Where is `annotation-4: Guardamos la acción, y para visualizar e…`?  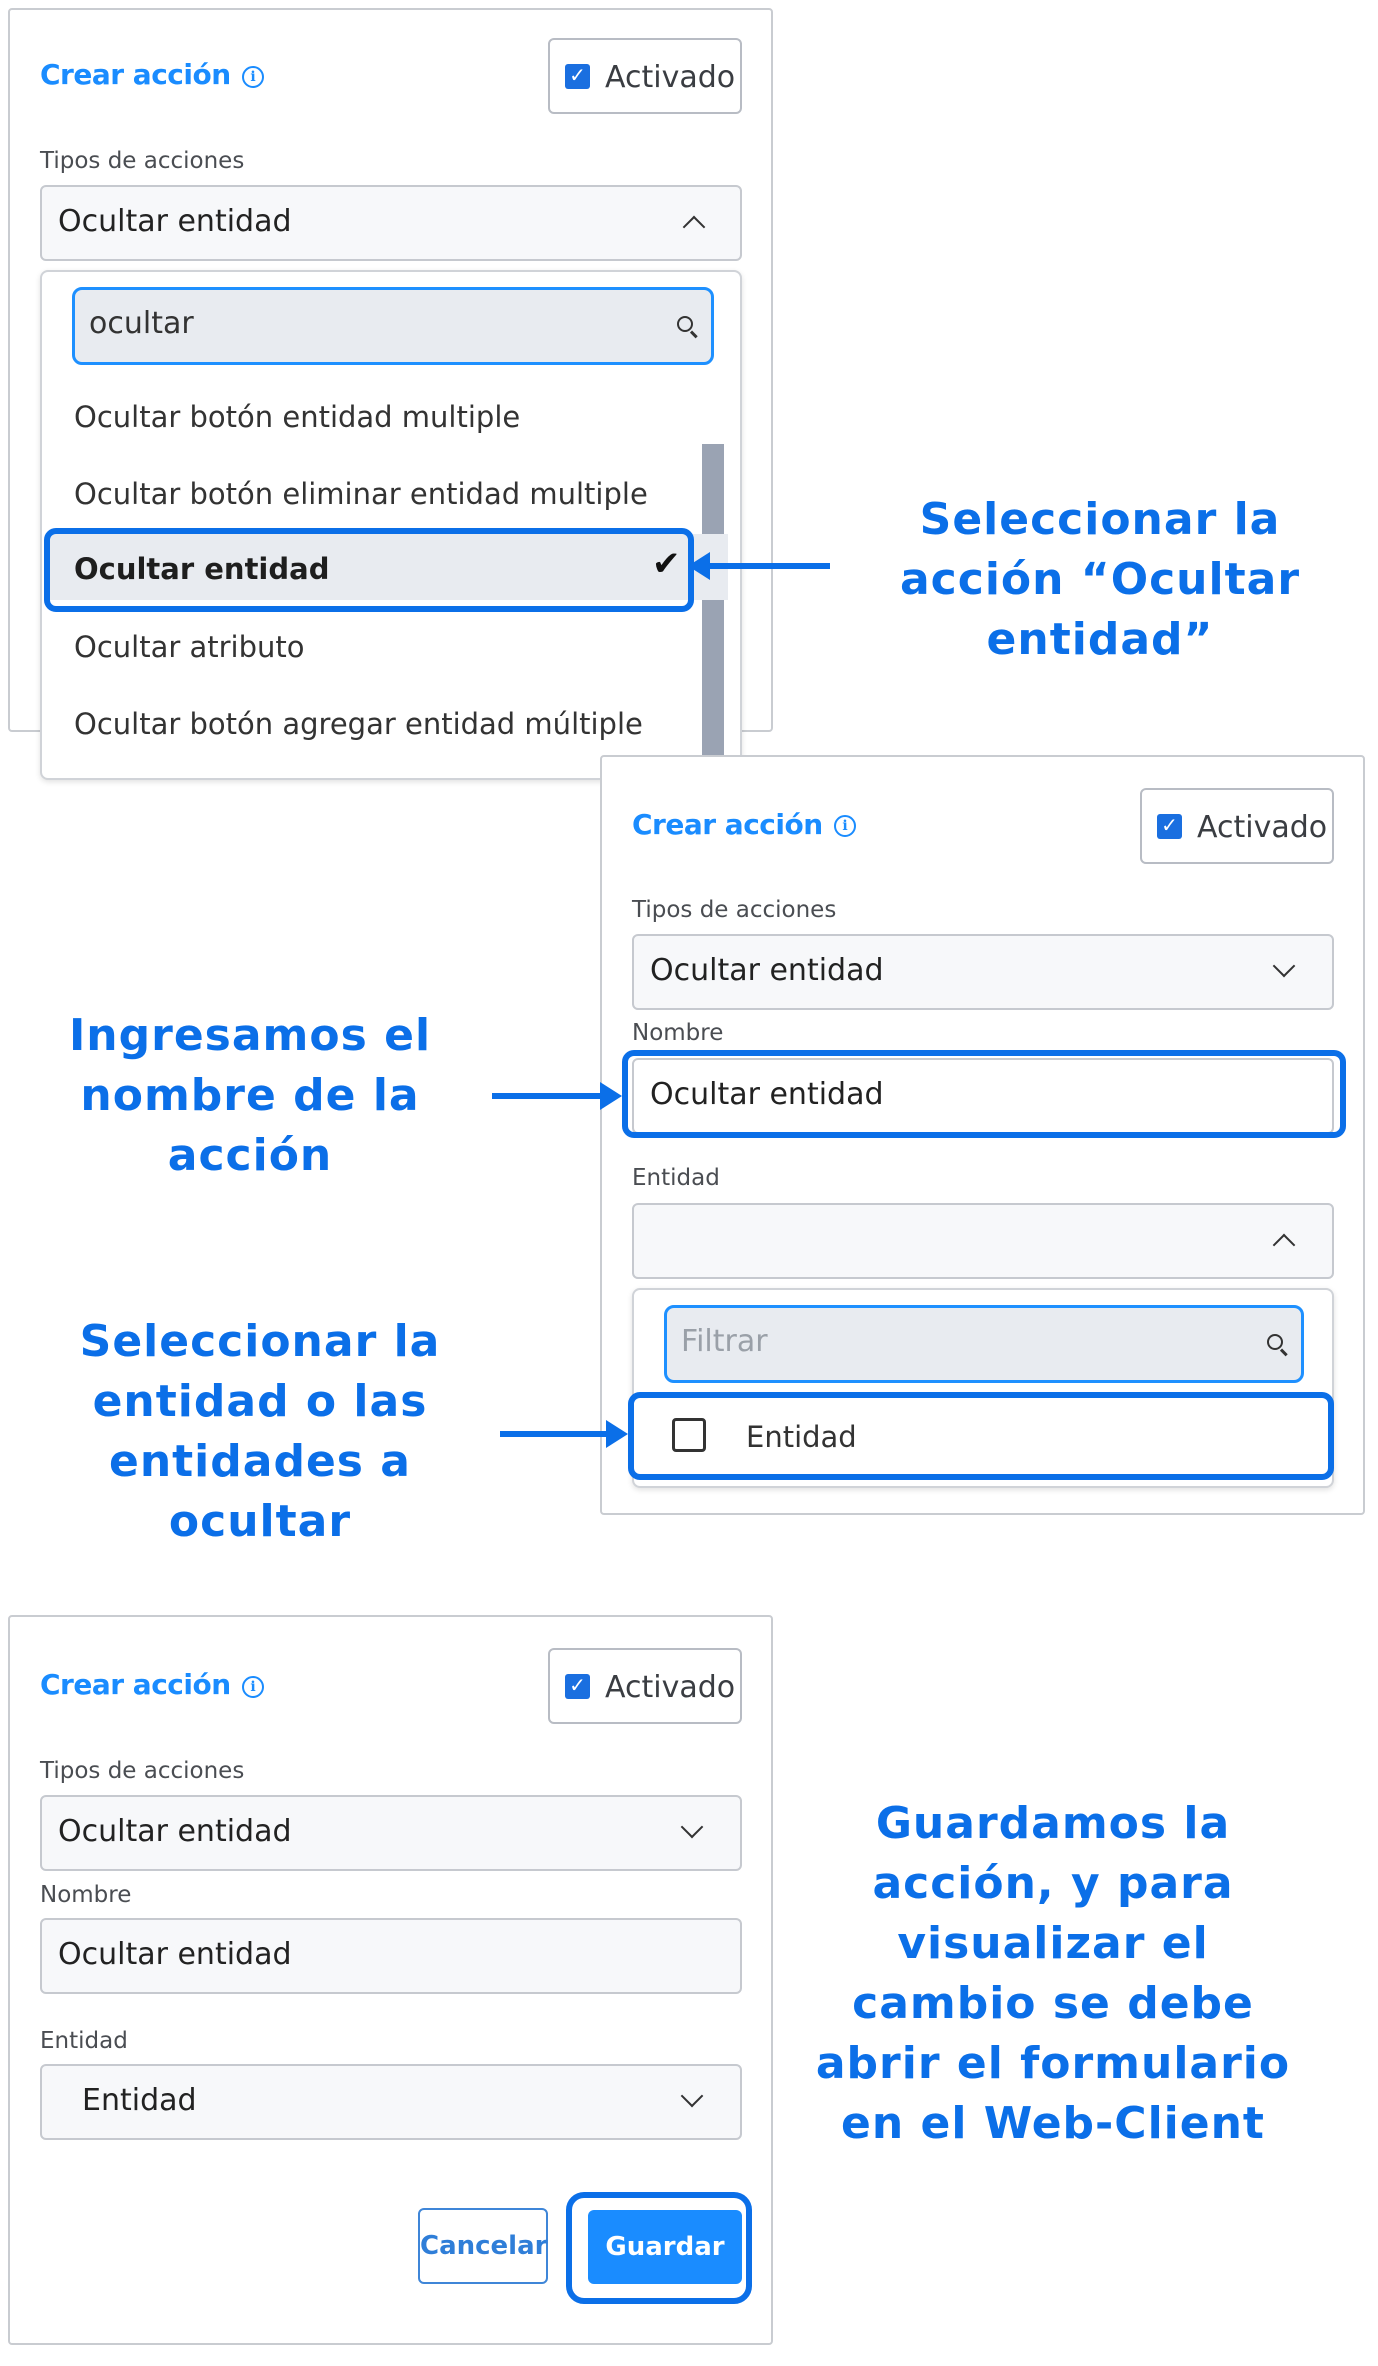 annotation-4: Guardamos la acción, y para visualizar e… is located at coordinates (1053, 1973).